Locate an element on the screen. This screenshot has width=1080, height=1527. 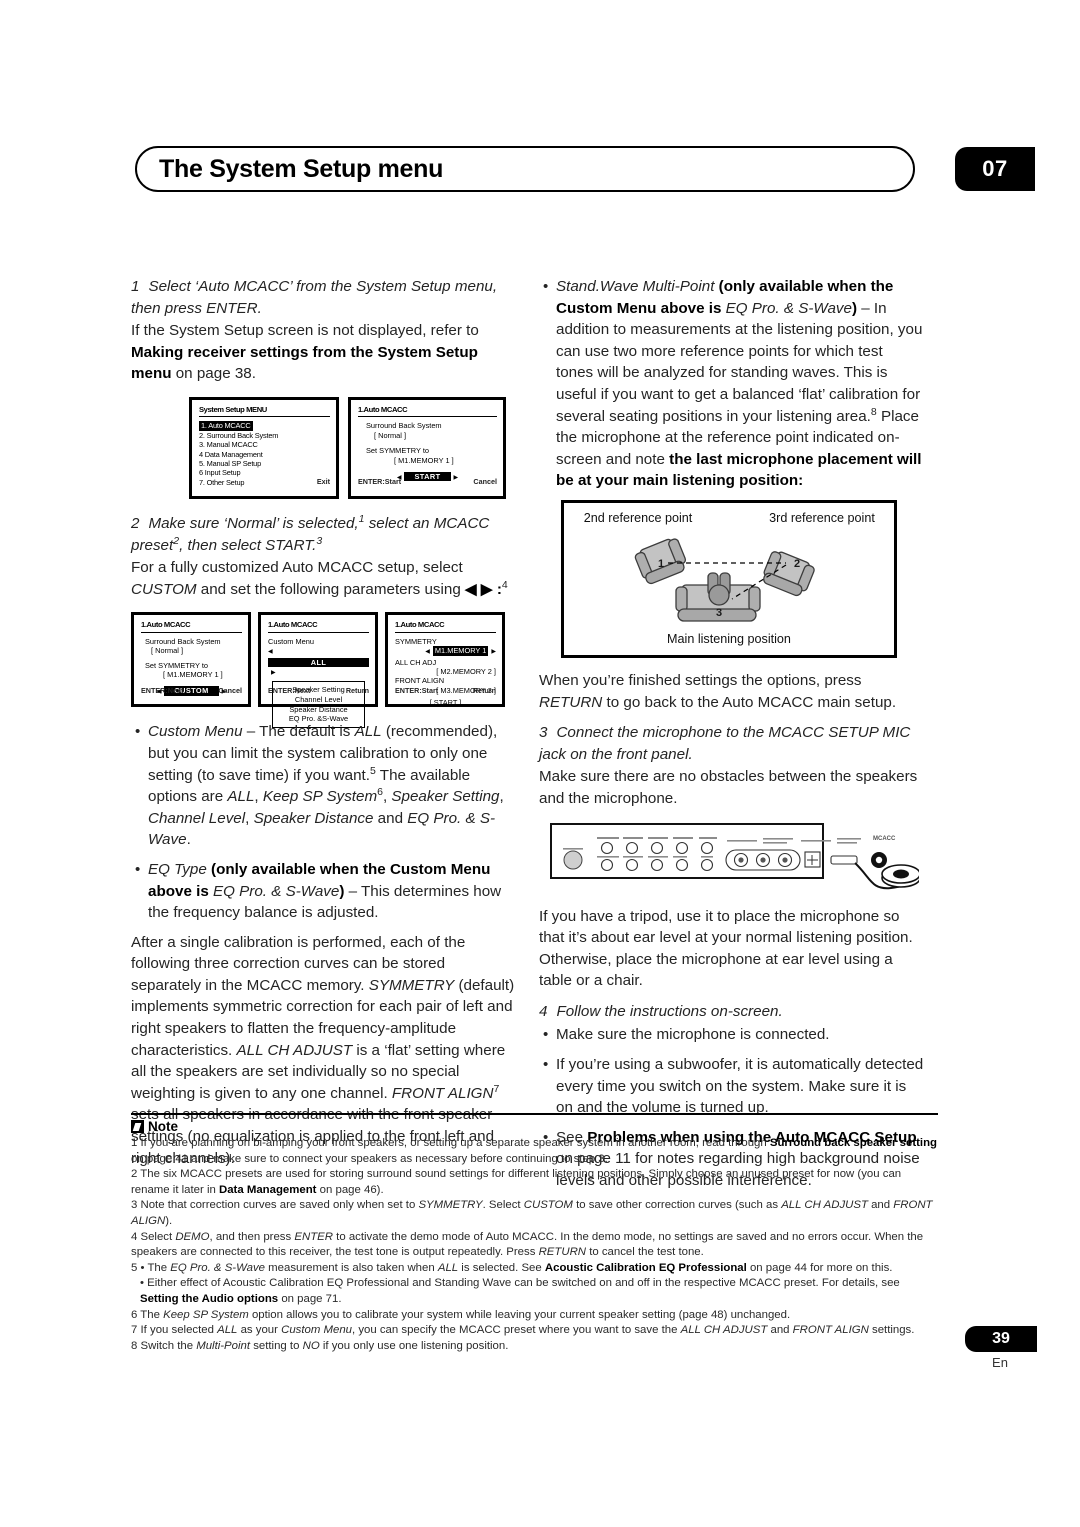
osd1-rule is located at coordinates (264, 417).